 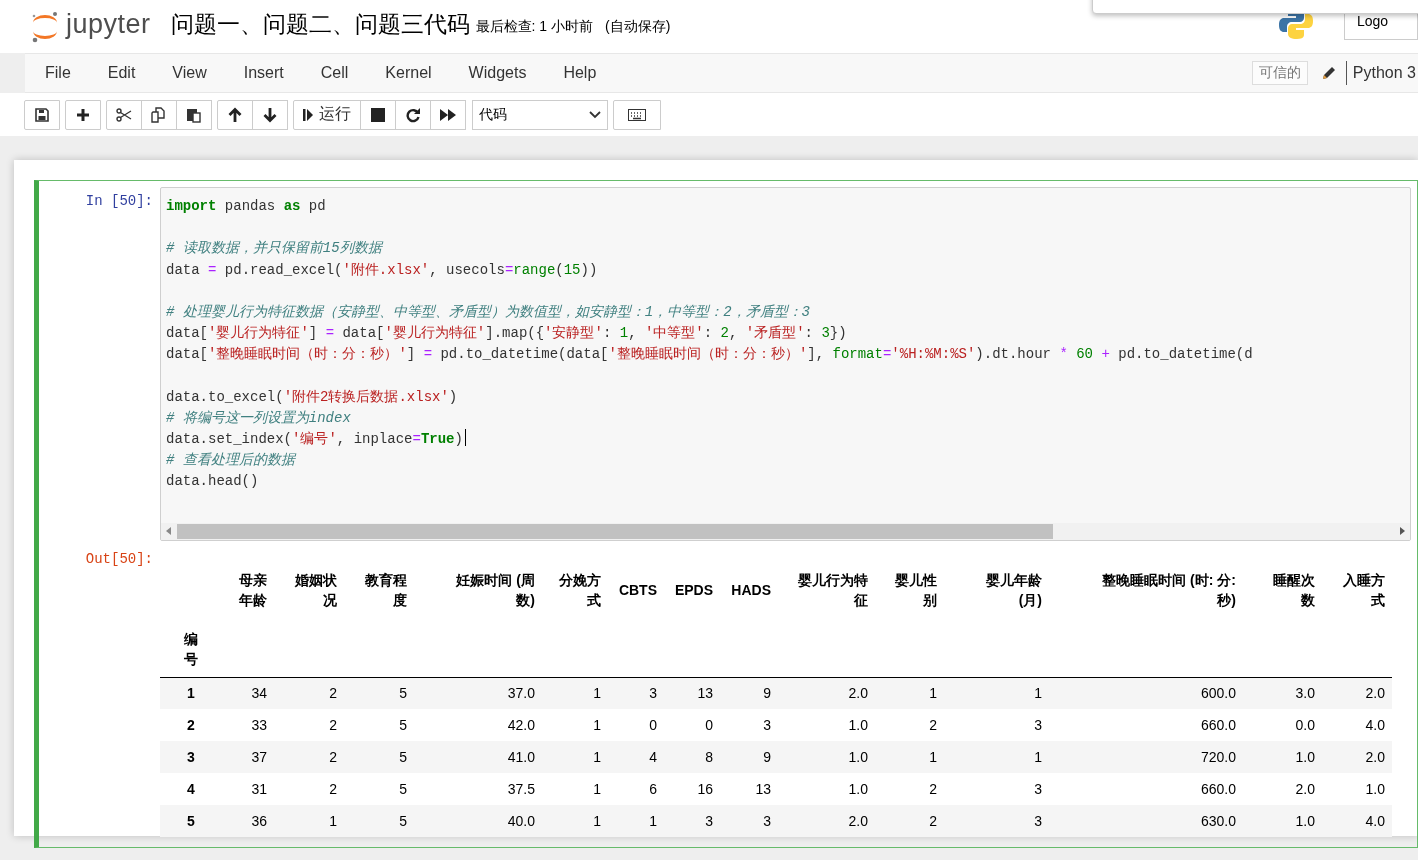 What do you see at coordinates (191, 789) in the screenshot?
I see `row-index: 4` at bounding box center [191, 789].